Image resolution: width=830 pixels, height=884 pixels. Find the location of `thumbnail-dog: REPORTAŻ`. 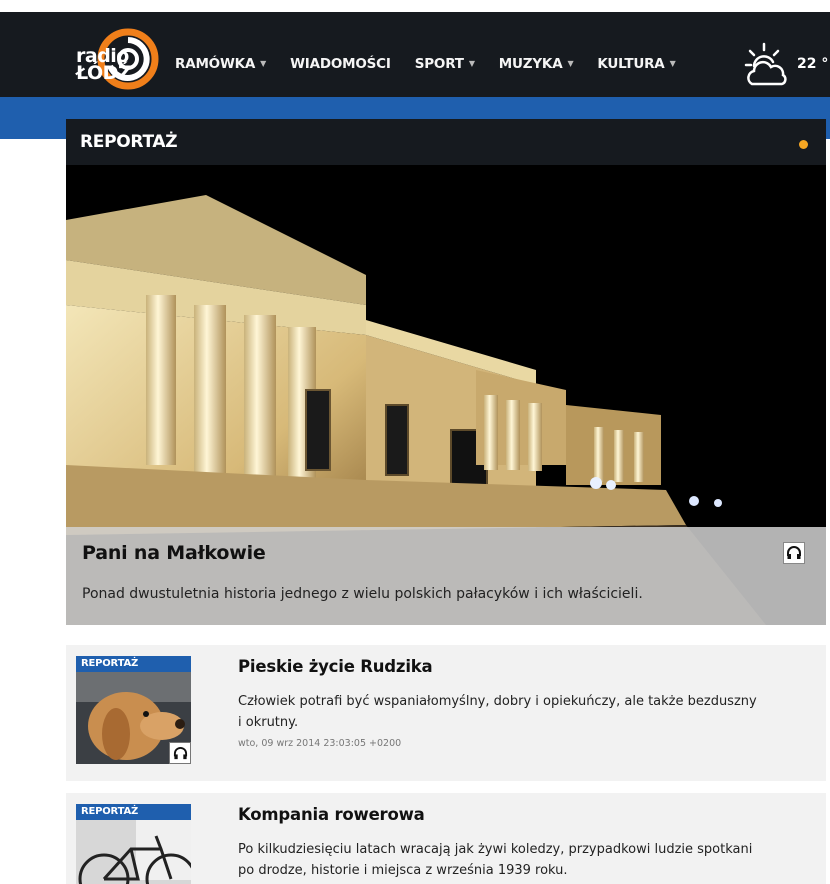

thumbnail-dog: REPORTAŻ is located at coordinates (133, 710).